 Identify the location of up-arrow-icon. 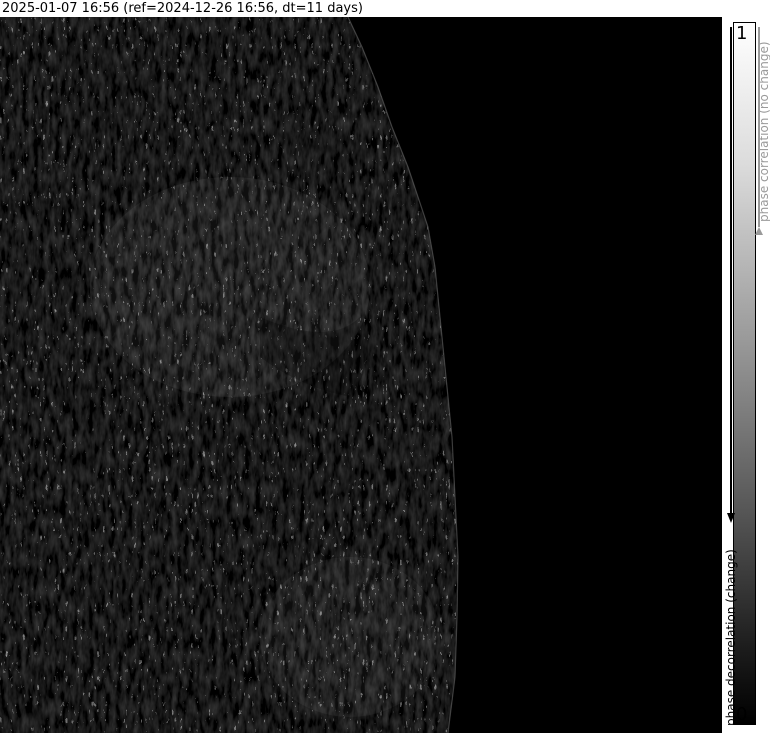
(759, 231).